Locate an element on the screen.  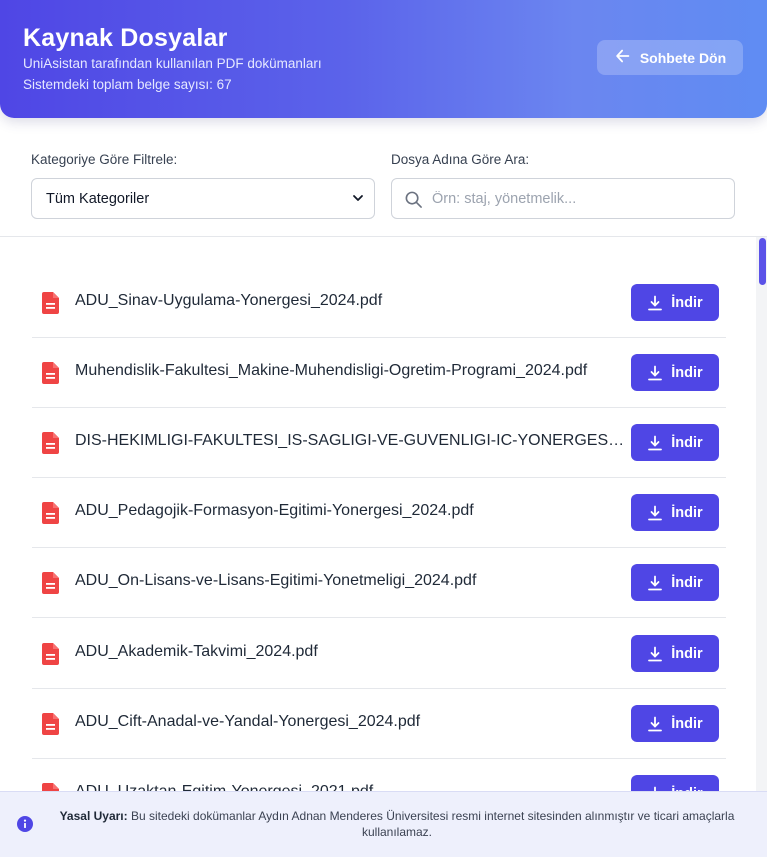
scrollbar-track is located at coordinates (761, 514).